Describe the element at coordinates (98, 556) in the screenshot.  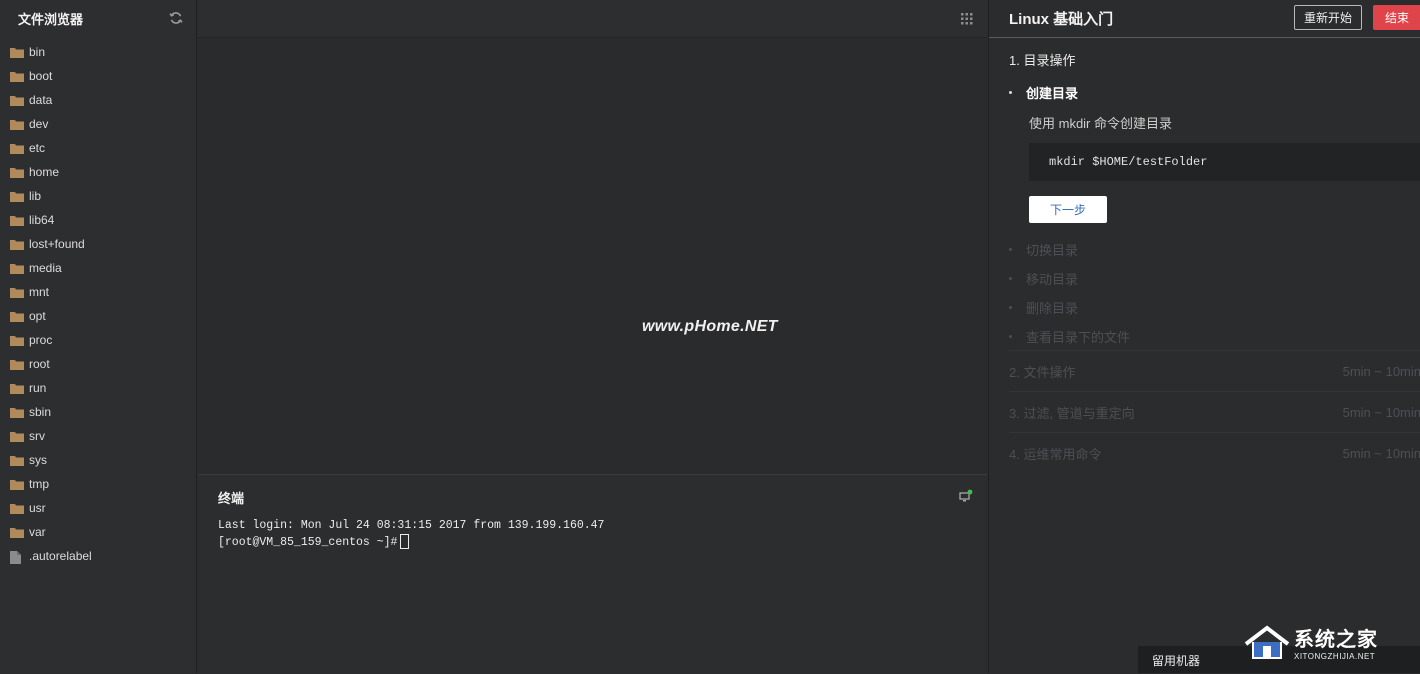
I see `file-item: .autorelabel` at that location.